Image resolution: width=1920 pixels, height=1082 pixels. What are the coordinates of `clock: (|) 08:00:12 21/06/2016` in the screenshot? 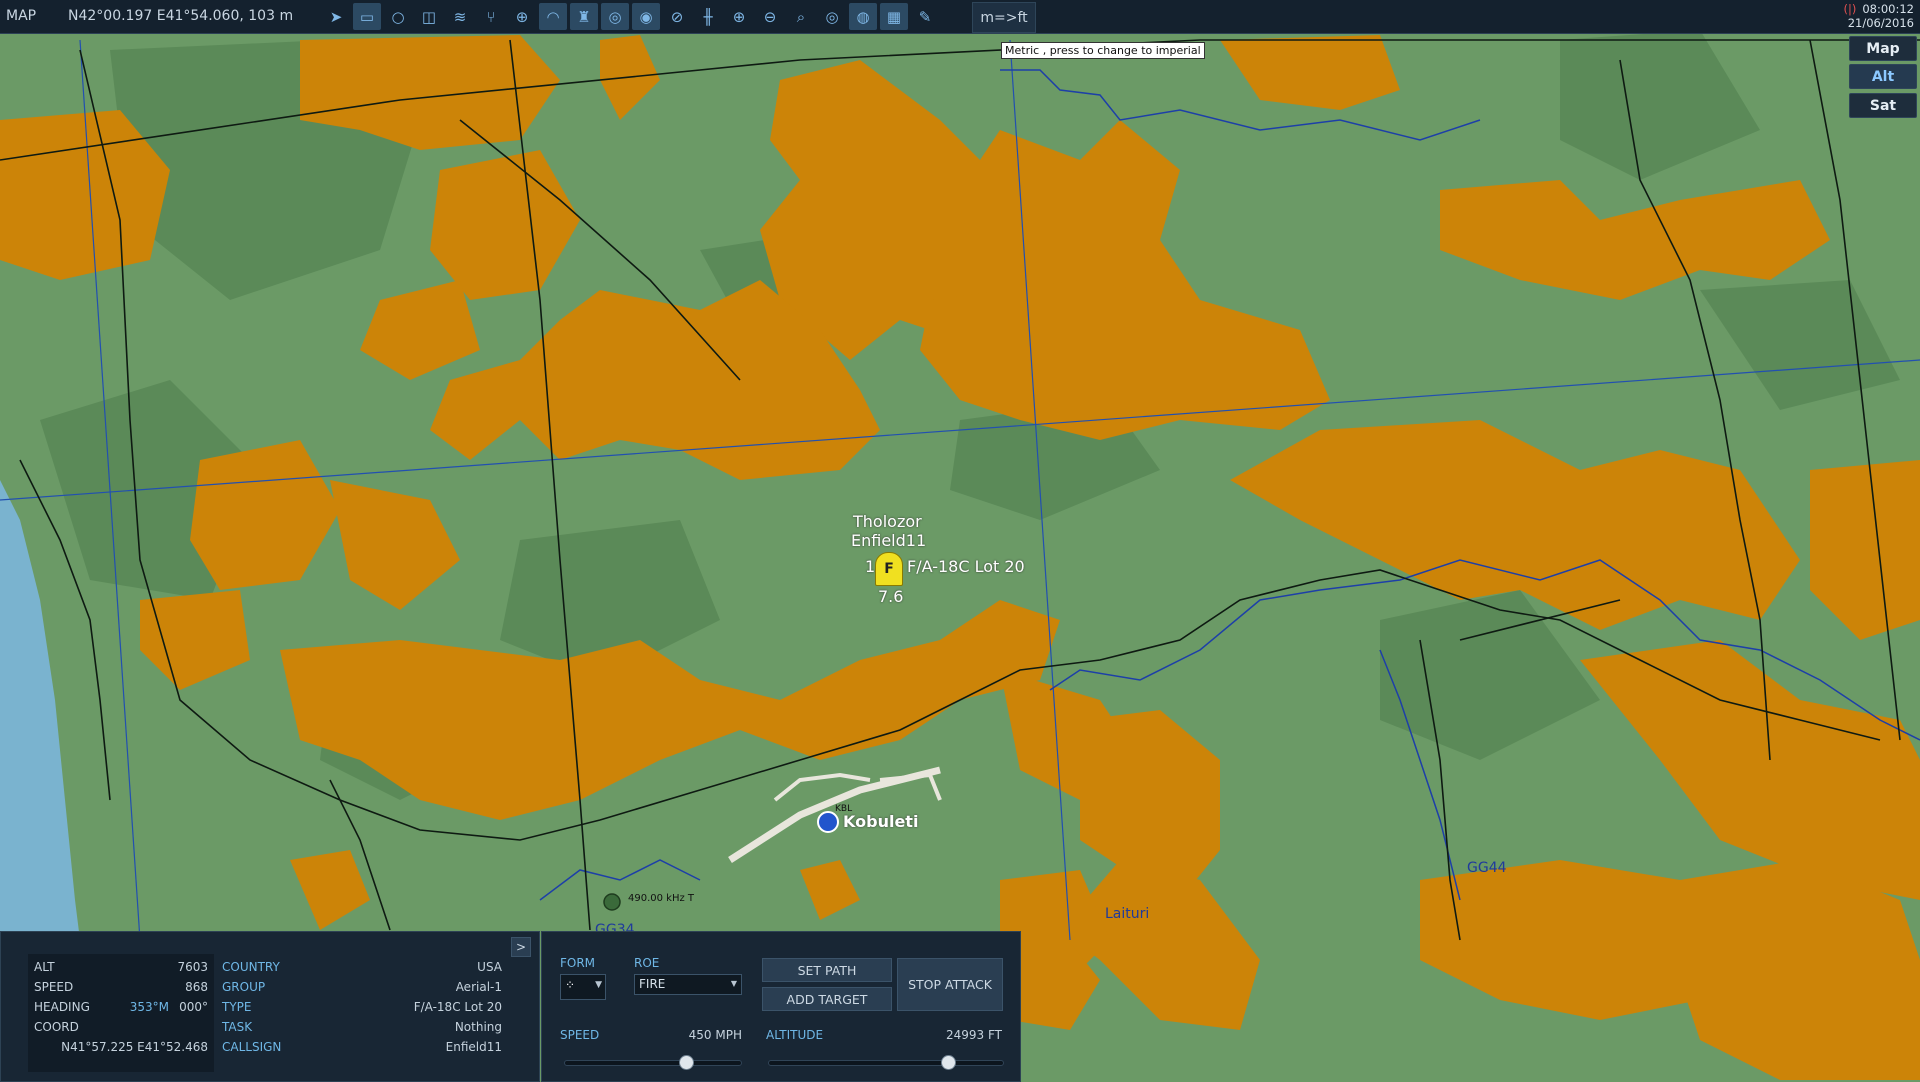 It's located at (1878, 16).